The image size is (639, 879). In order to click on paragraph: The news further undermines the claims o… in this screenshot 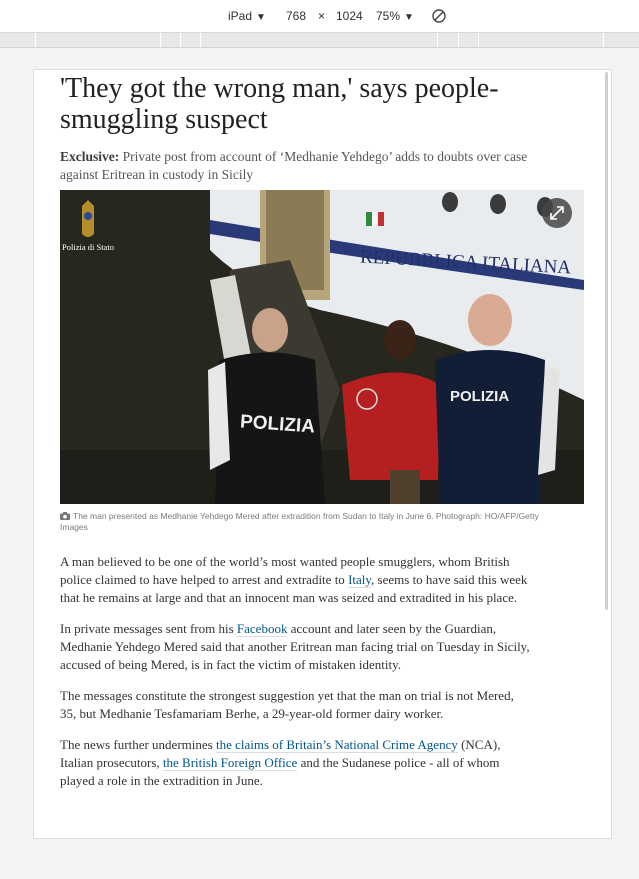, I will do `click(295, 763)`.